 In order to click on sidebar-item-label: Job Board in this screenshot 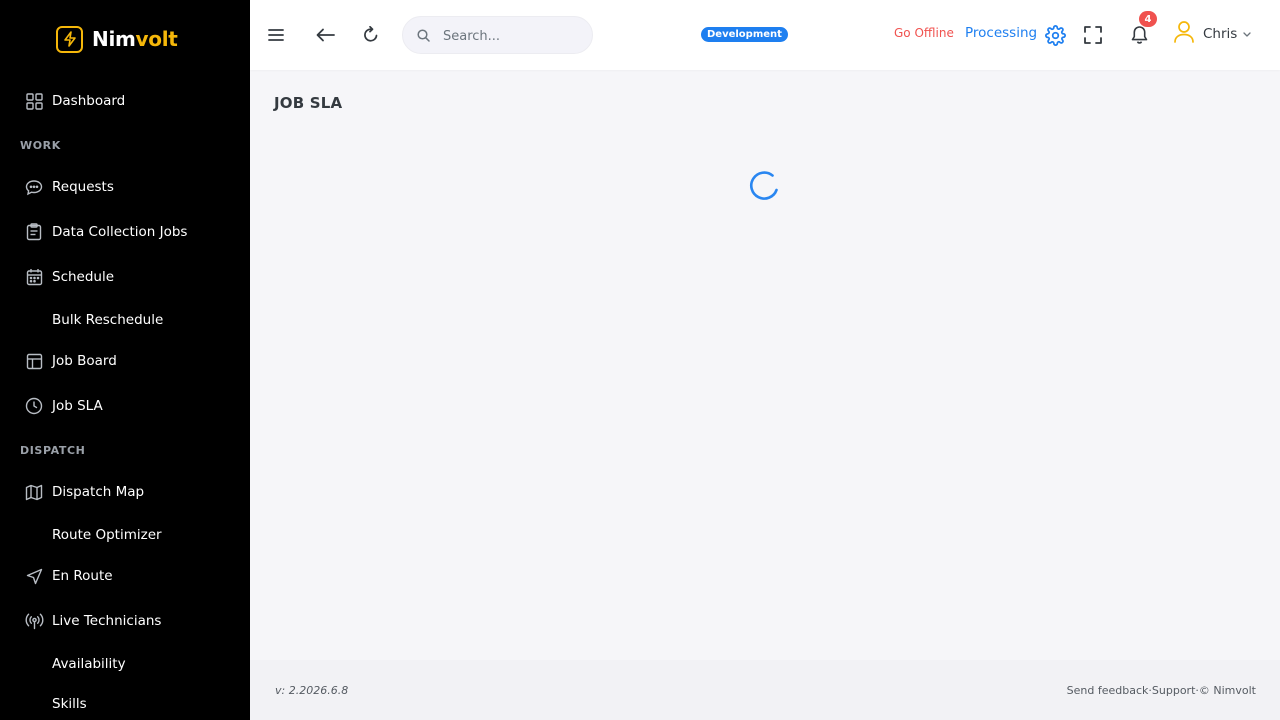, I will do `click(84, 361)`.